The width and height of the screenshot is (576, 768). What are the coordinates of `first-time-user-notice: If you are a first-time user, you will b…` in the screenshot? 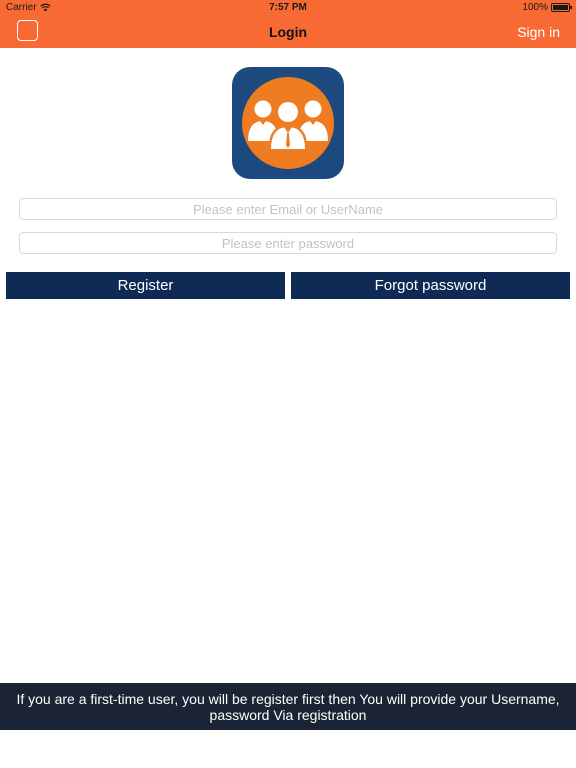 It's located at (288, 706).